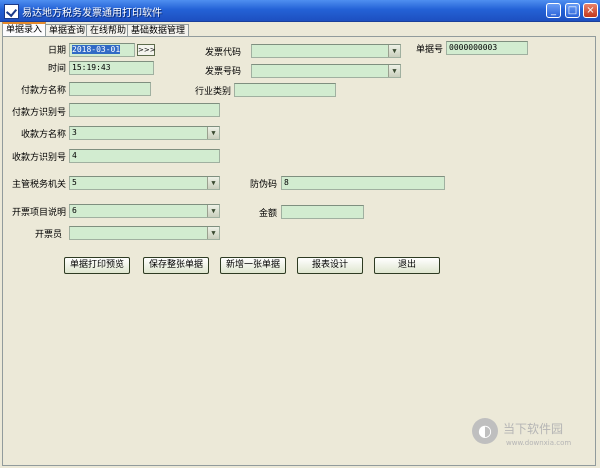 This screenshot has height=468, width=600. Describe the element at coordinates (43, 135) in the screenshot. I see `payee-name-label: 收款方名称` at that location.